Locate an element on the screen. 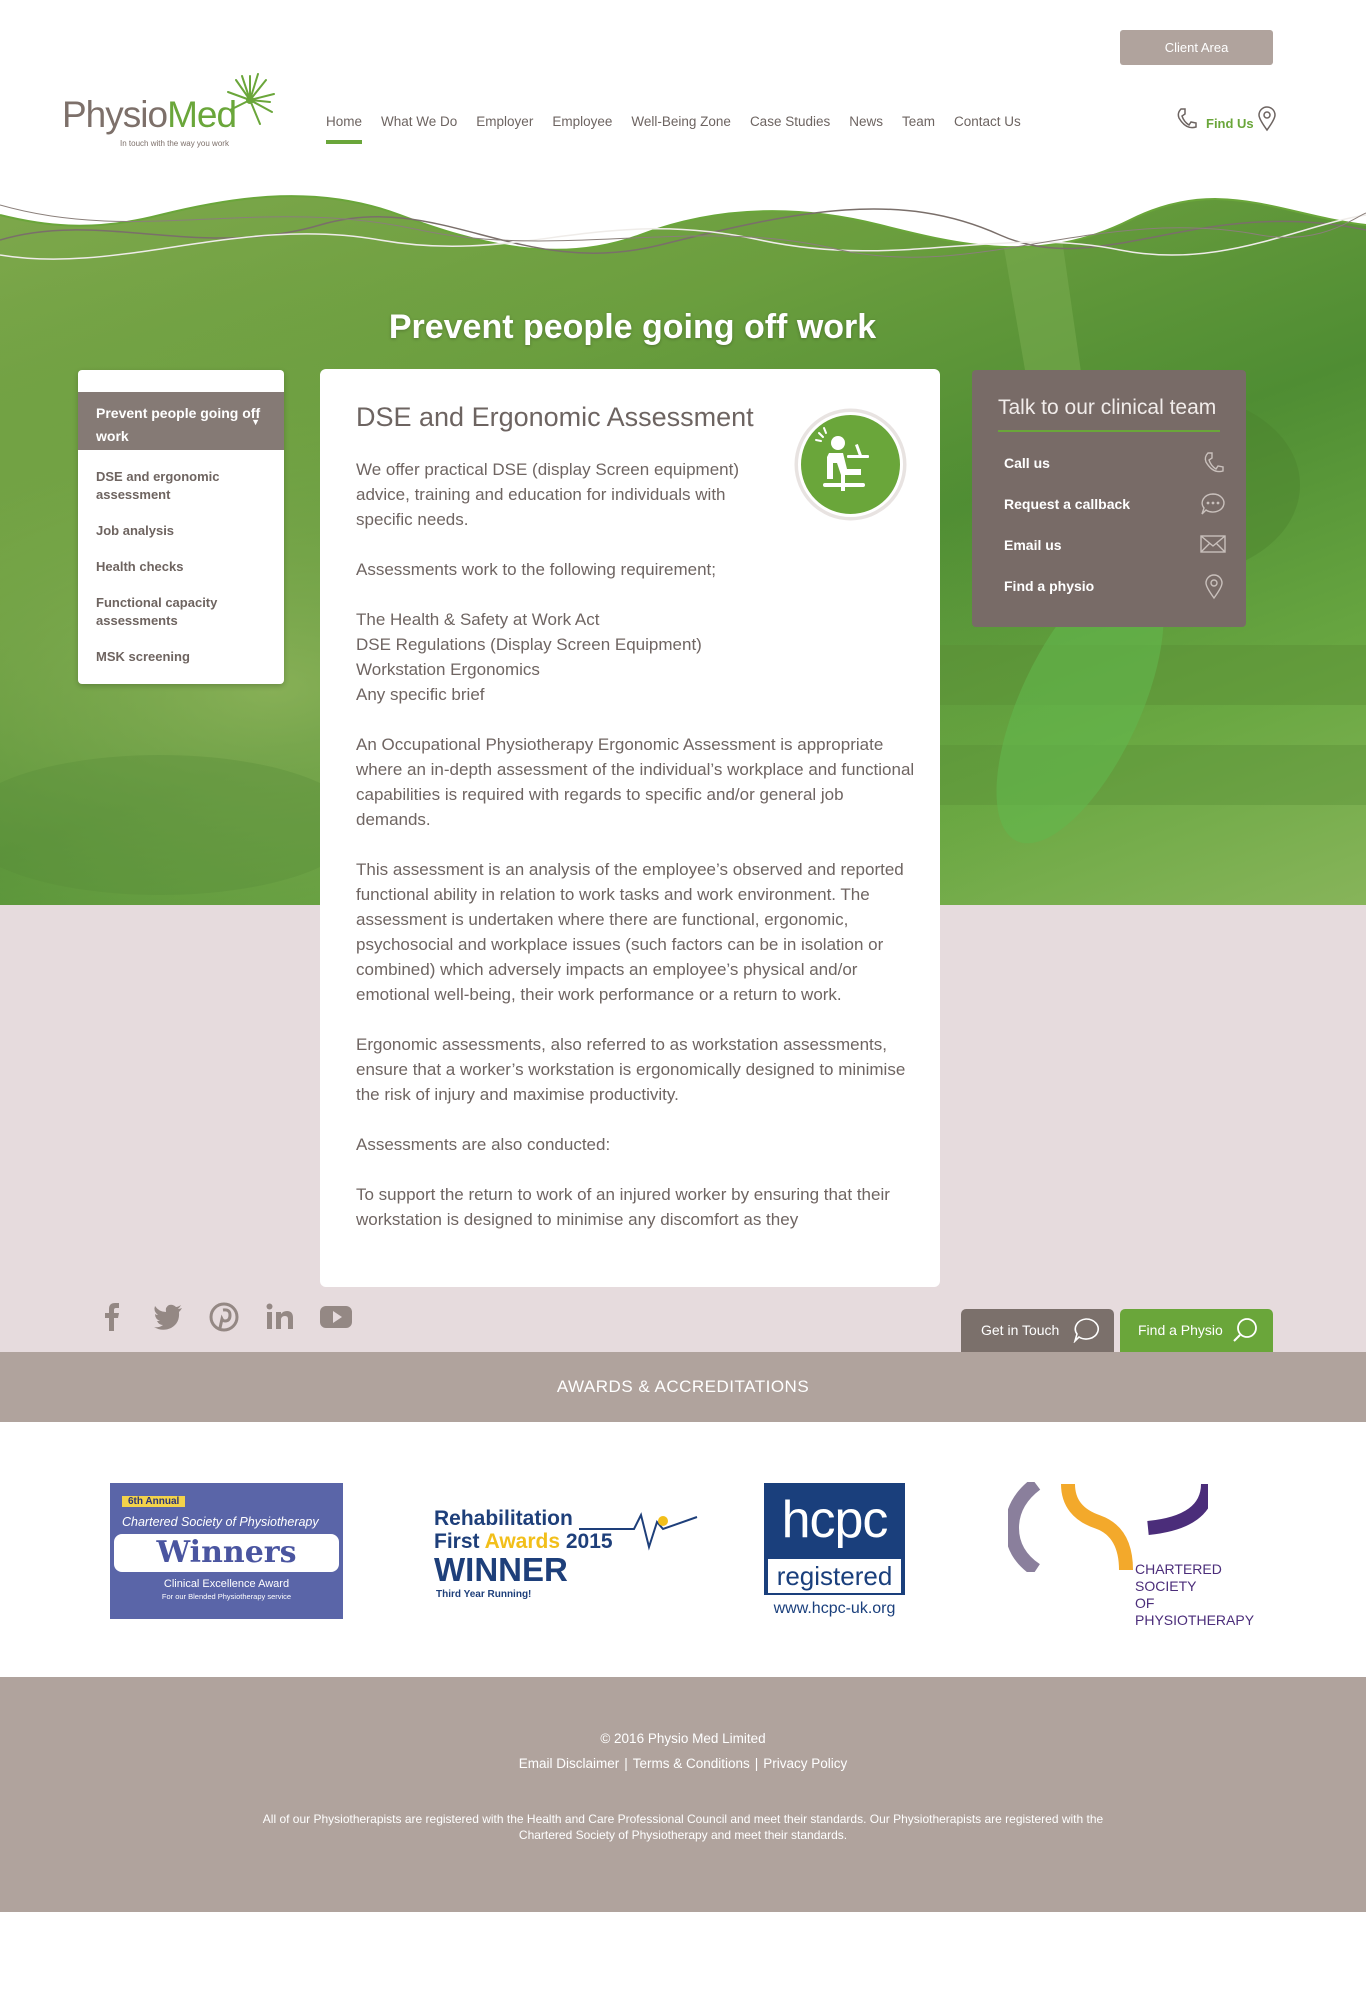 The height and width of the screenshot is (2000, 1366). logo-wordmark: PhysioMed is located at coordinates (149, 114).